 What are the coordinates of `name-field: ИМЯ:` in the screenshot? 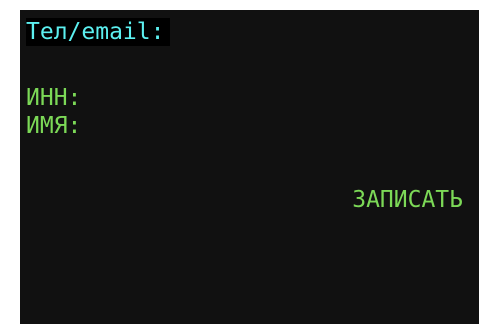 It's located at (53, 126).